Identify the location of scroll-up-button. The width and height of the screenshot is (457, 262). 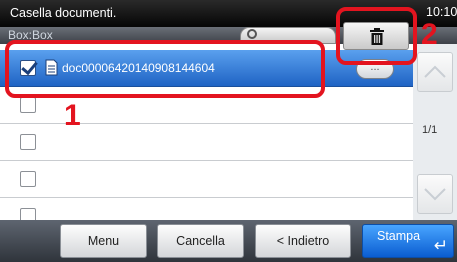
(435, 72).